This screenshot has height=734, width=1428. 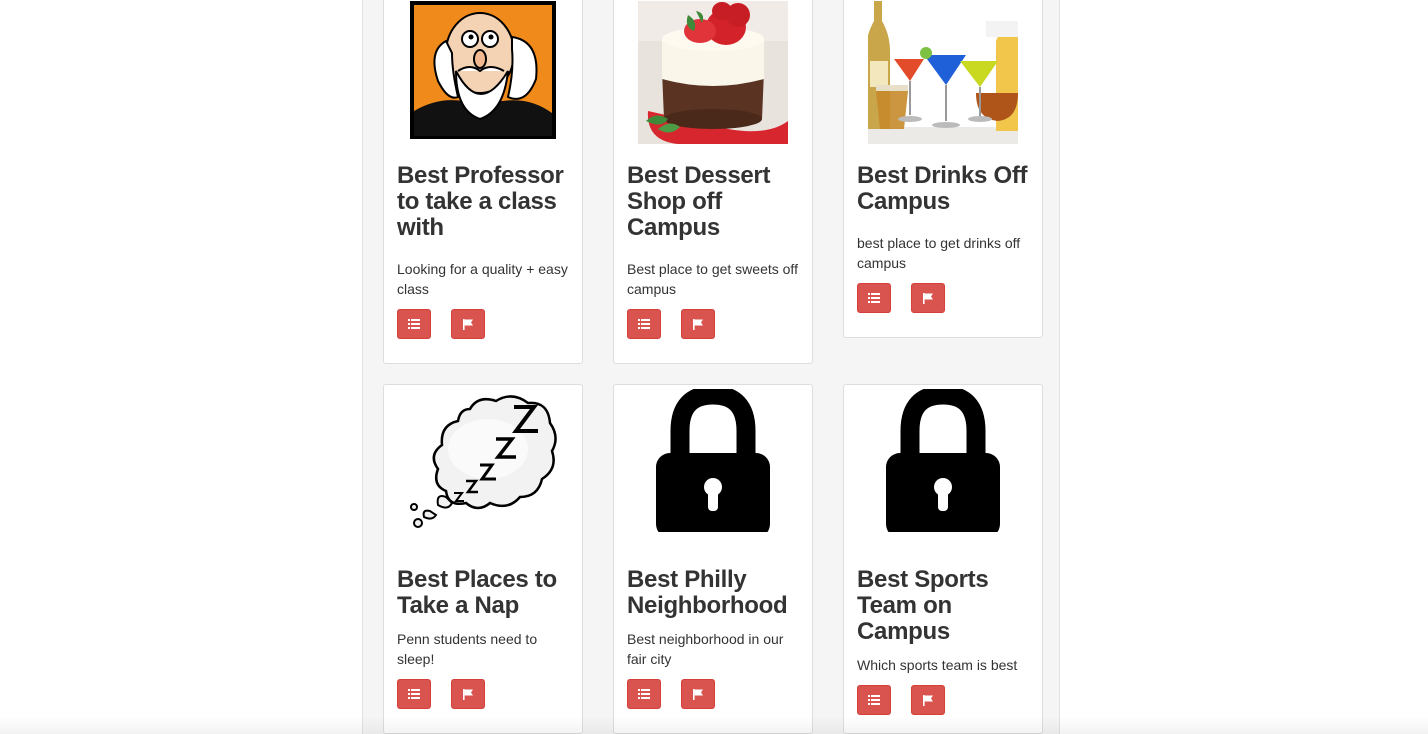 I want to click on professor-cartoon-image, so click(x=483, y=72).